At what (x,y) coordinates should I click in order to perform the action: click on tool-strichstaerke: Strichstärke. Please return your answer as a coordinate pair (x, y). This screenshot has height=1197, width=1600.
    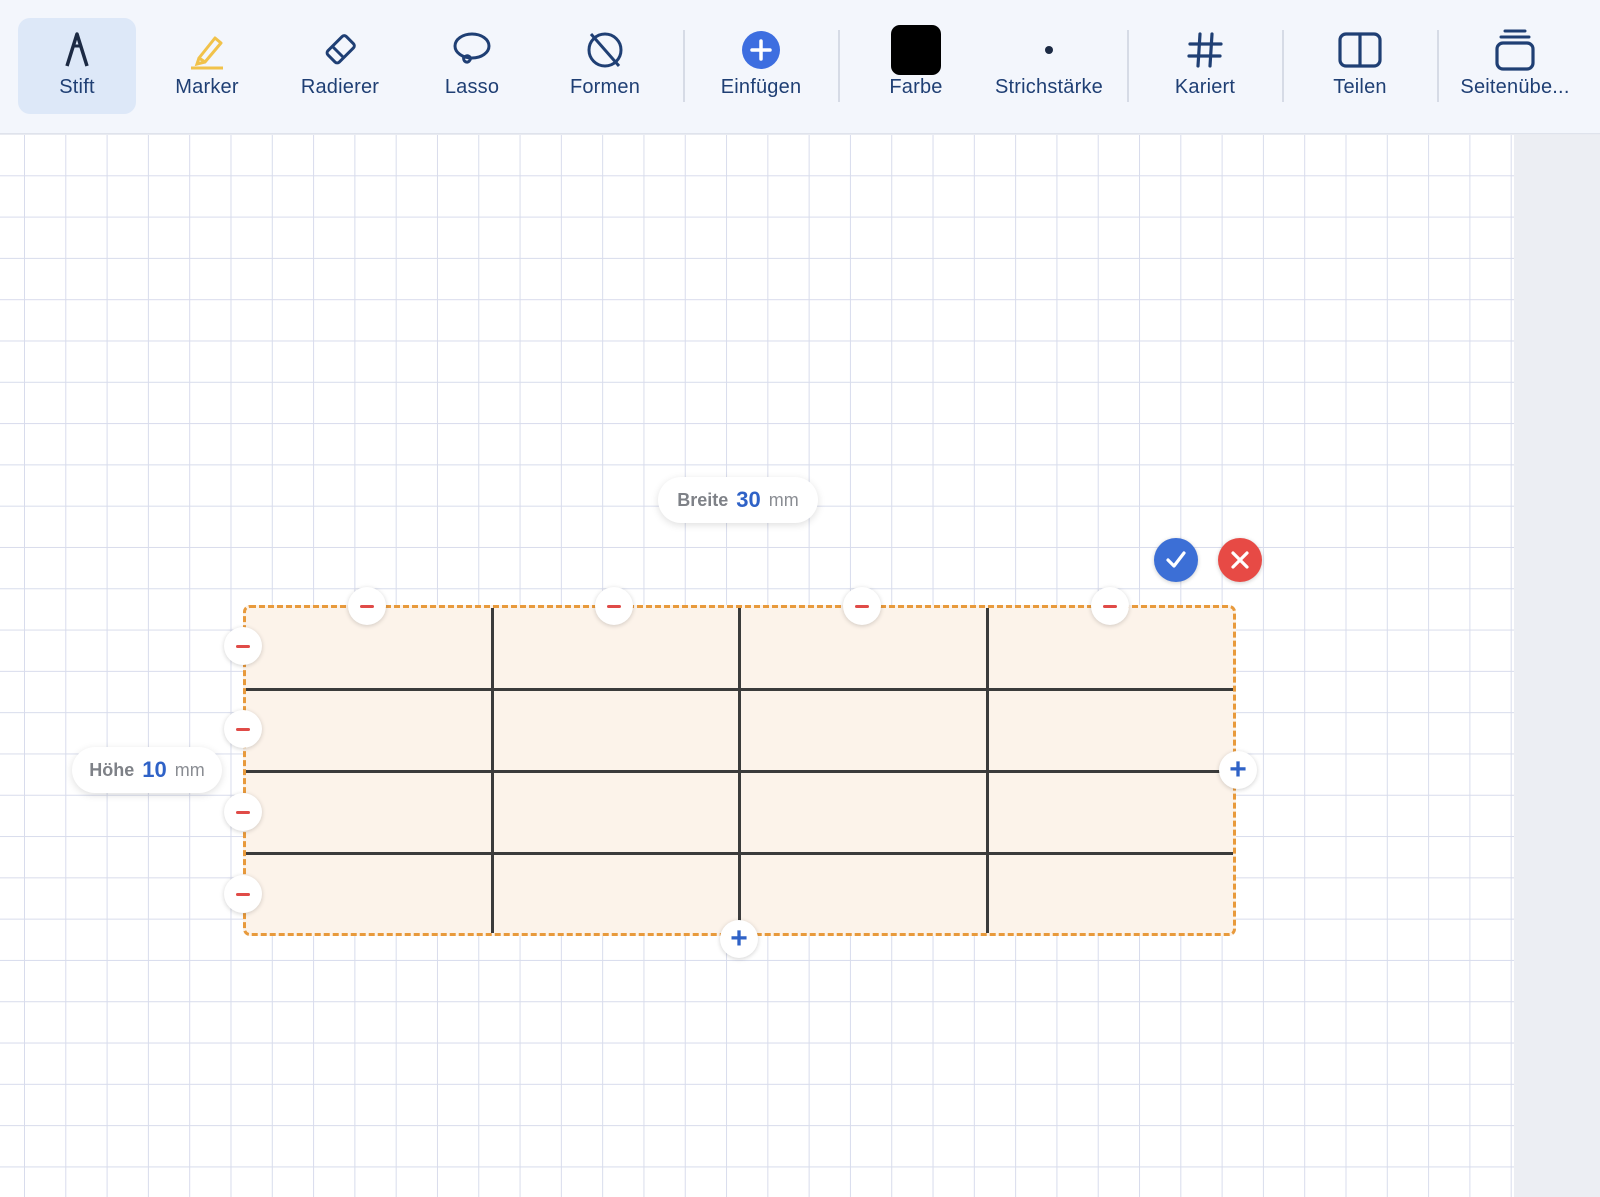
    Looking at the image, I should click on (1049, 66).